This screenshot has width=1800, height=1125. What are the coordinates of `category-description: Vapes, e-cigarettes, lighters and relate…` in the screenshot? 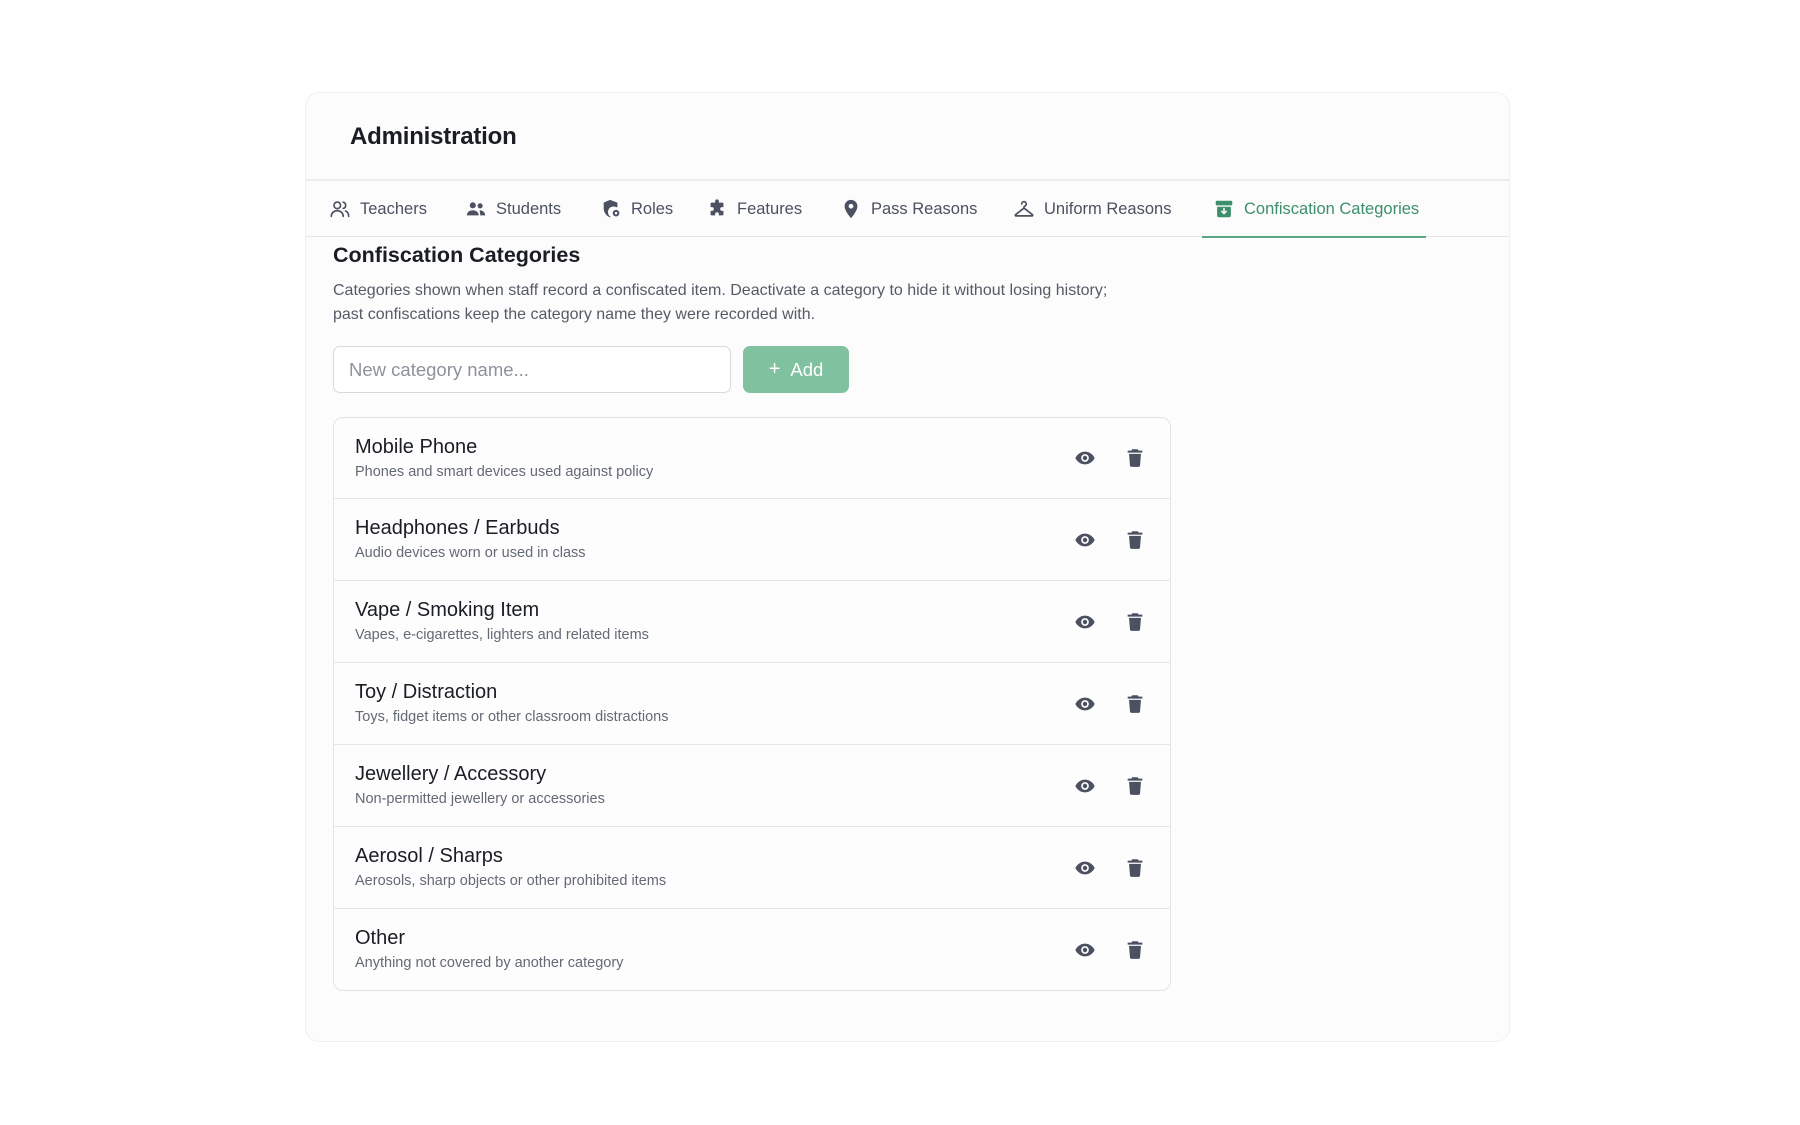 It's located at (502, 635).